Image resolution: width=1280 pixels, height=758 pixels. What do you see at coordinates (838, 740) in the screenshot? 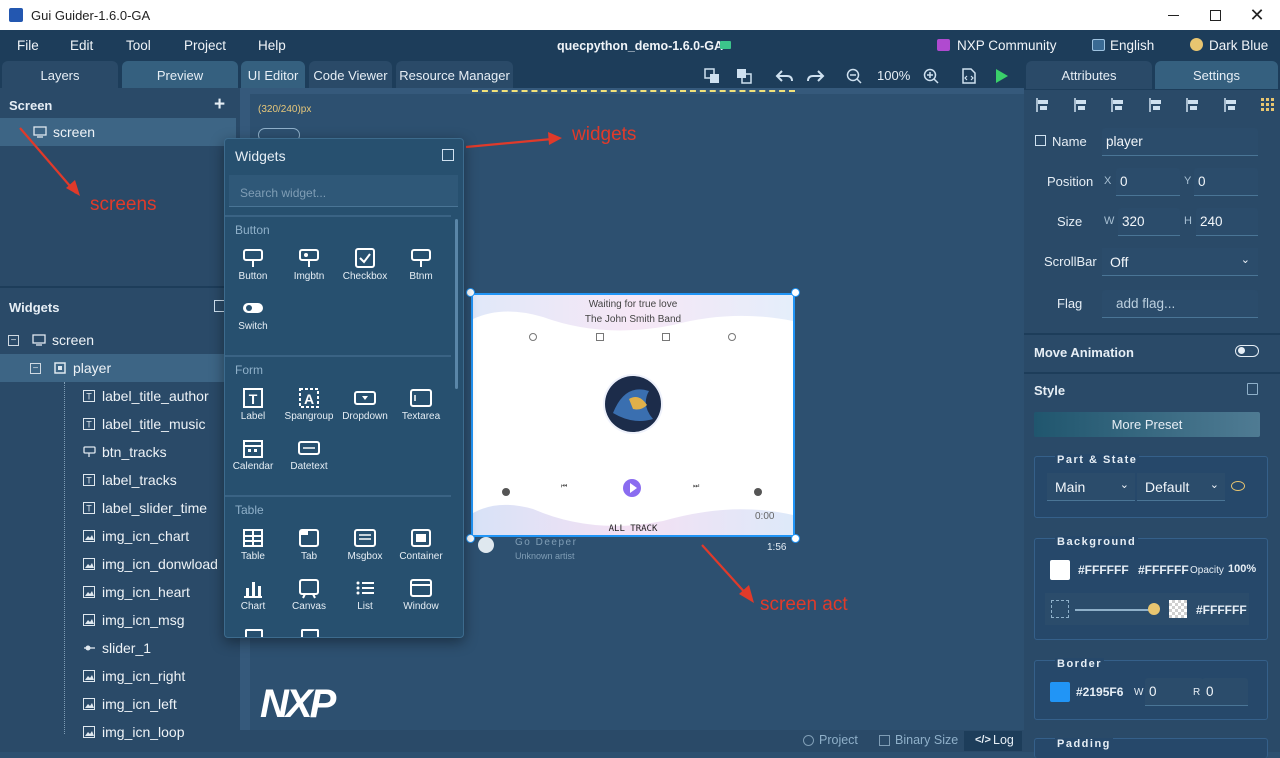
I see `project-status: Project` at bounding box center [838, 740].